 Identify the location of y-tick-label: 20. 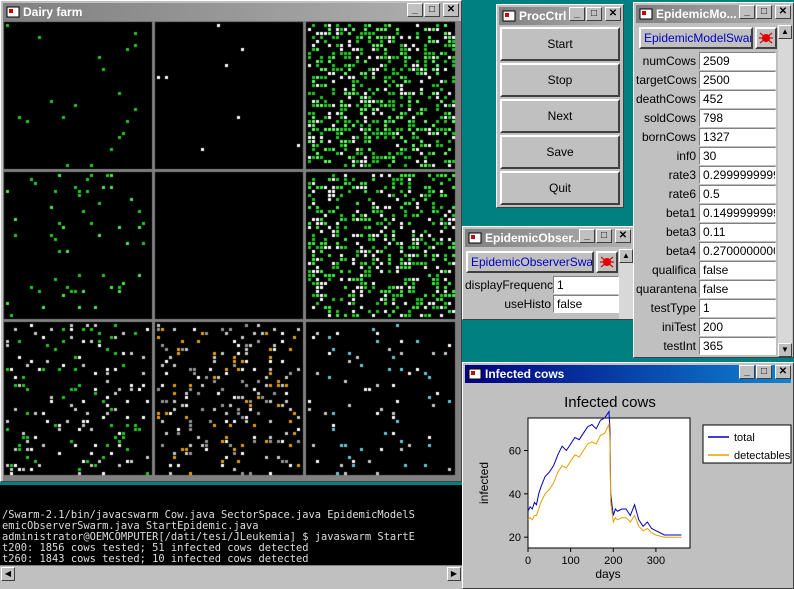
(515, 538).